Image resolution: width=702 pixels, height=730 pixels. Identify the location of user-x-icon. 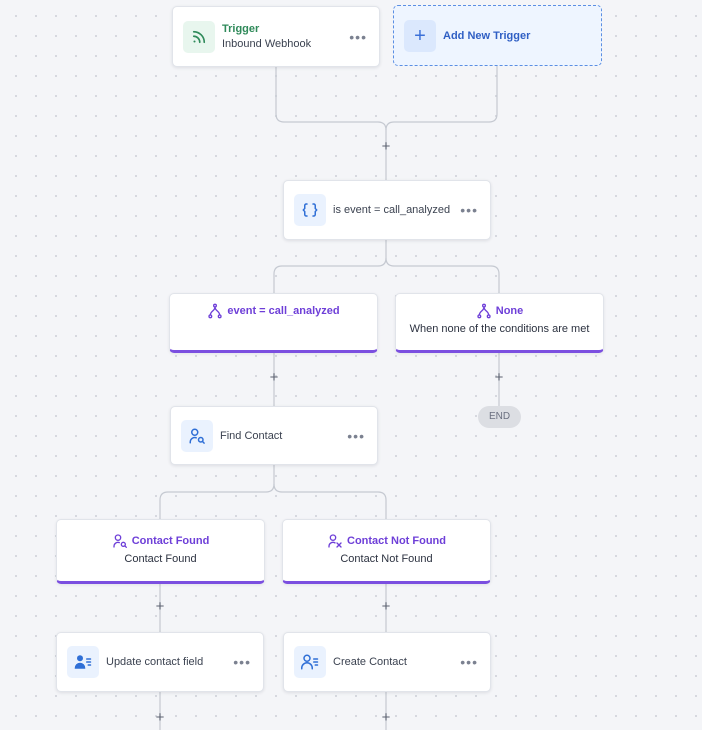
(335, 541).